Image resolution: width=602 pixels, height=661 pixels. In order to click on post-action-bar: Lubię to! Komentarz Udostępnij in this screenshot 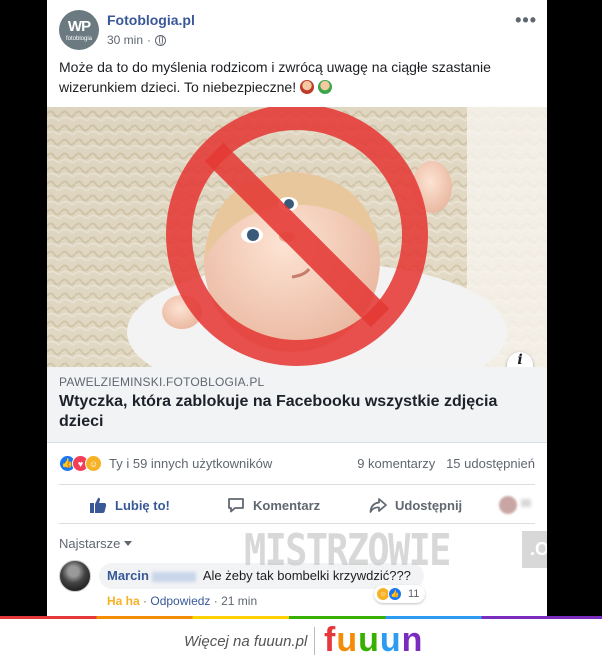, I will do `click(297, 504)`.